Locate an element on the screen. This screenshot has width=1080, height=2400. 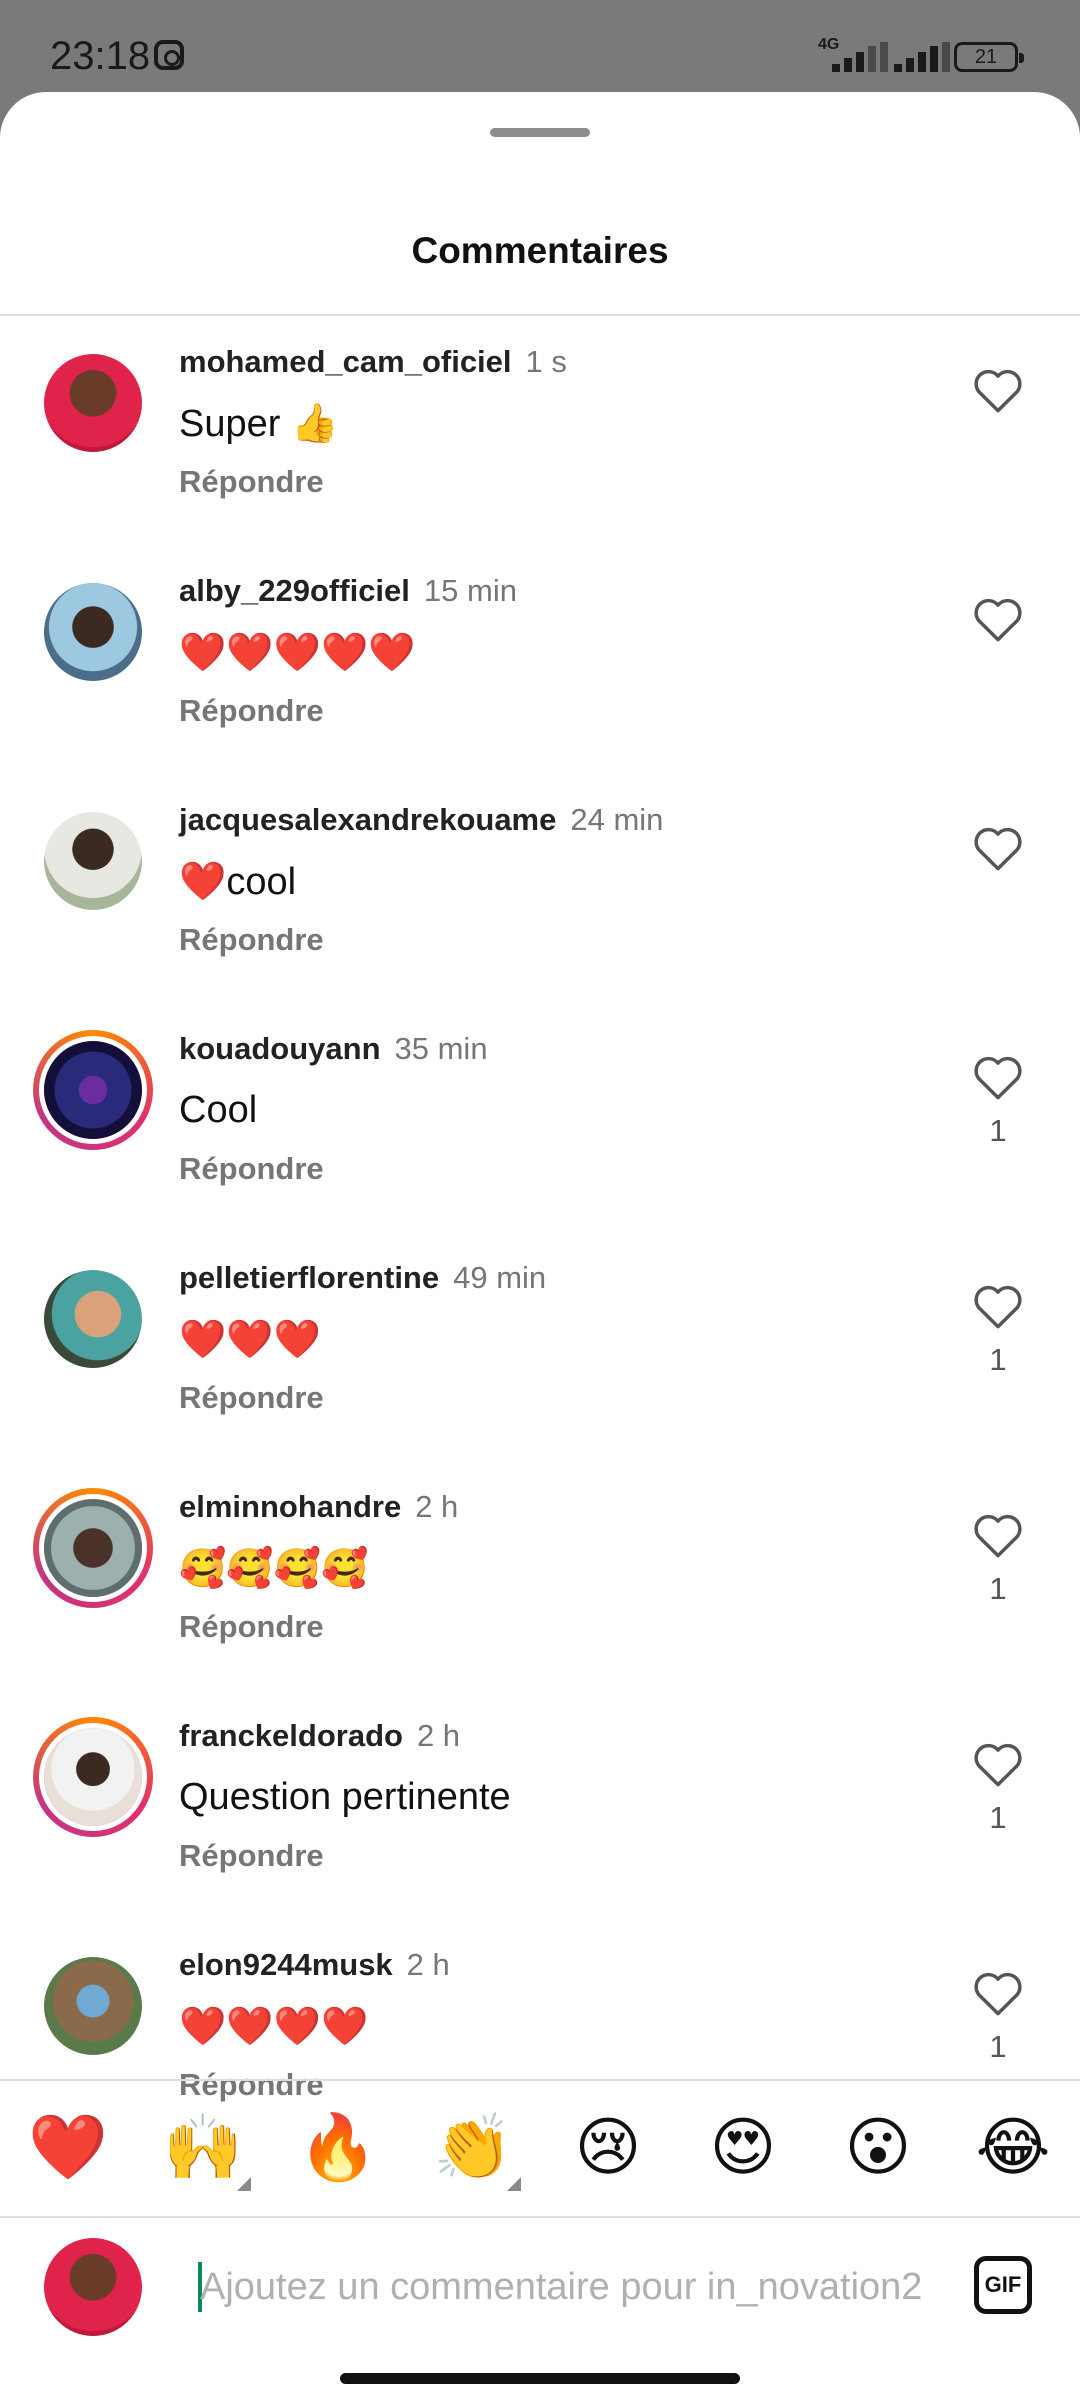
instagram-notification-icon is located at coordinates (169, 55).